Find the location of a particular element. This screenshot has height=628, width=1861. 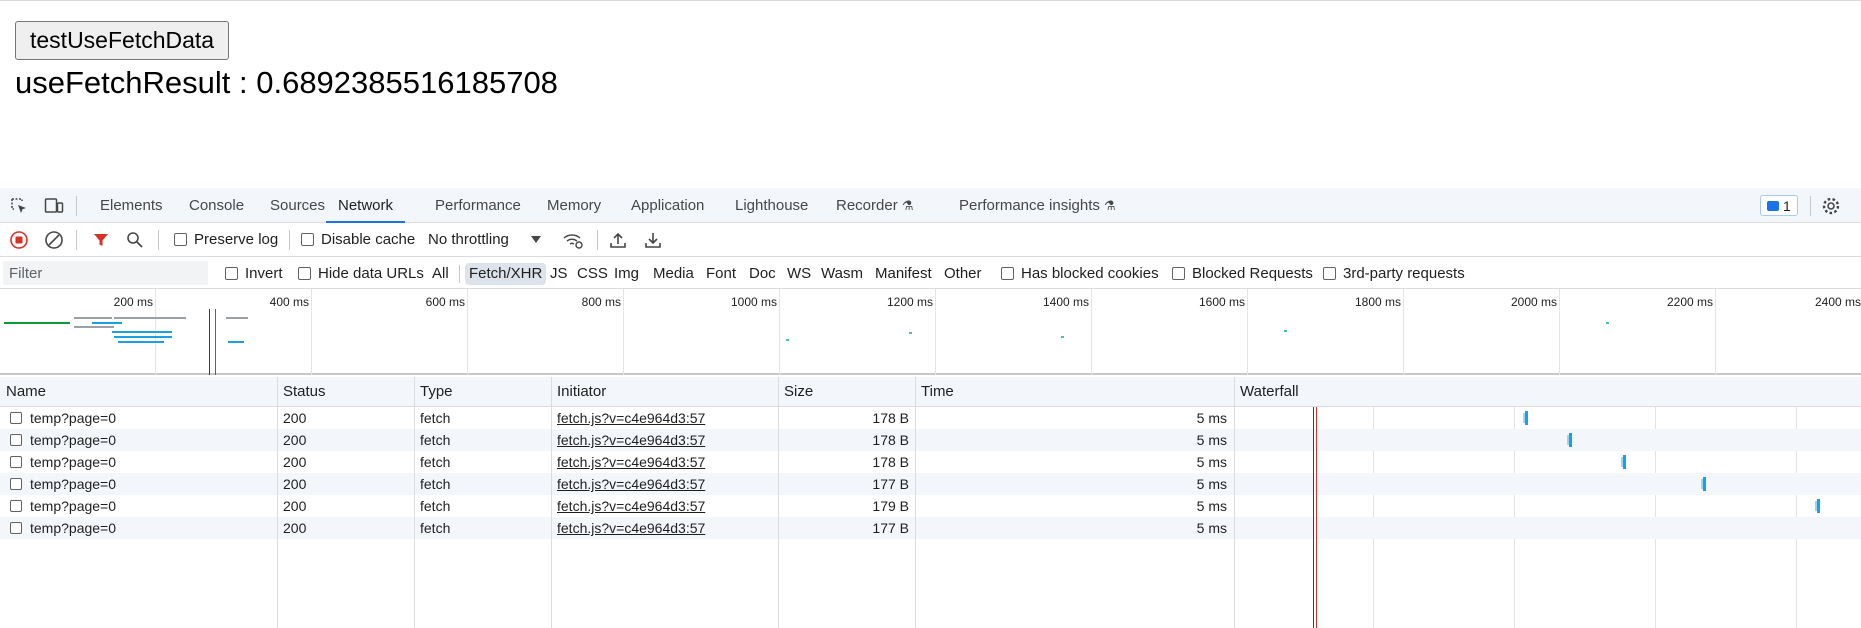

tab-recorder: Recorder ⚗ is located at coordinates (874, 205).